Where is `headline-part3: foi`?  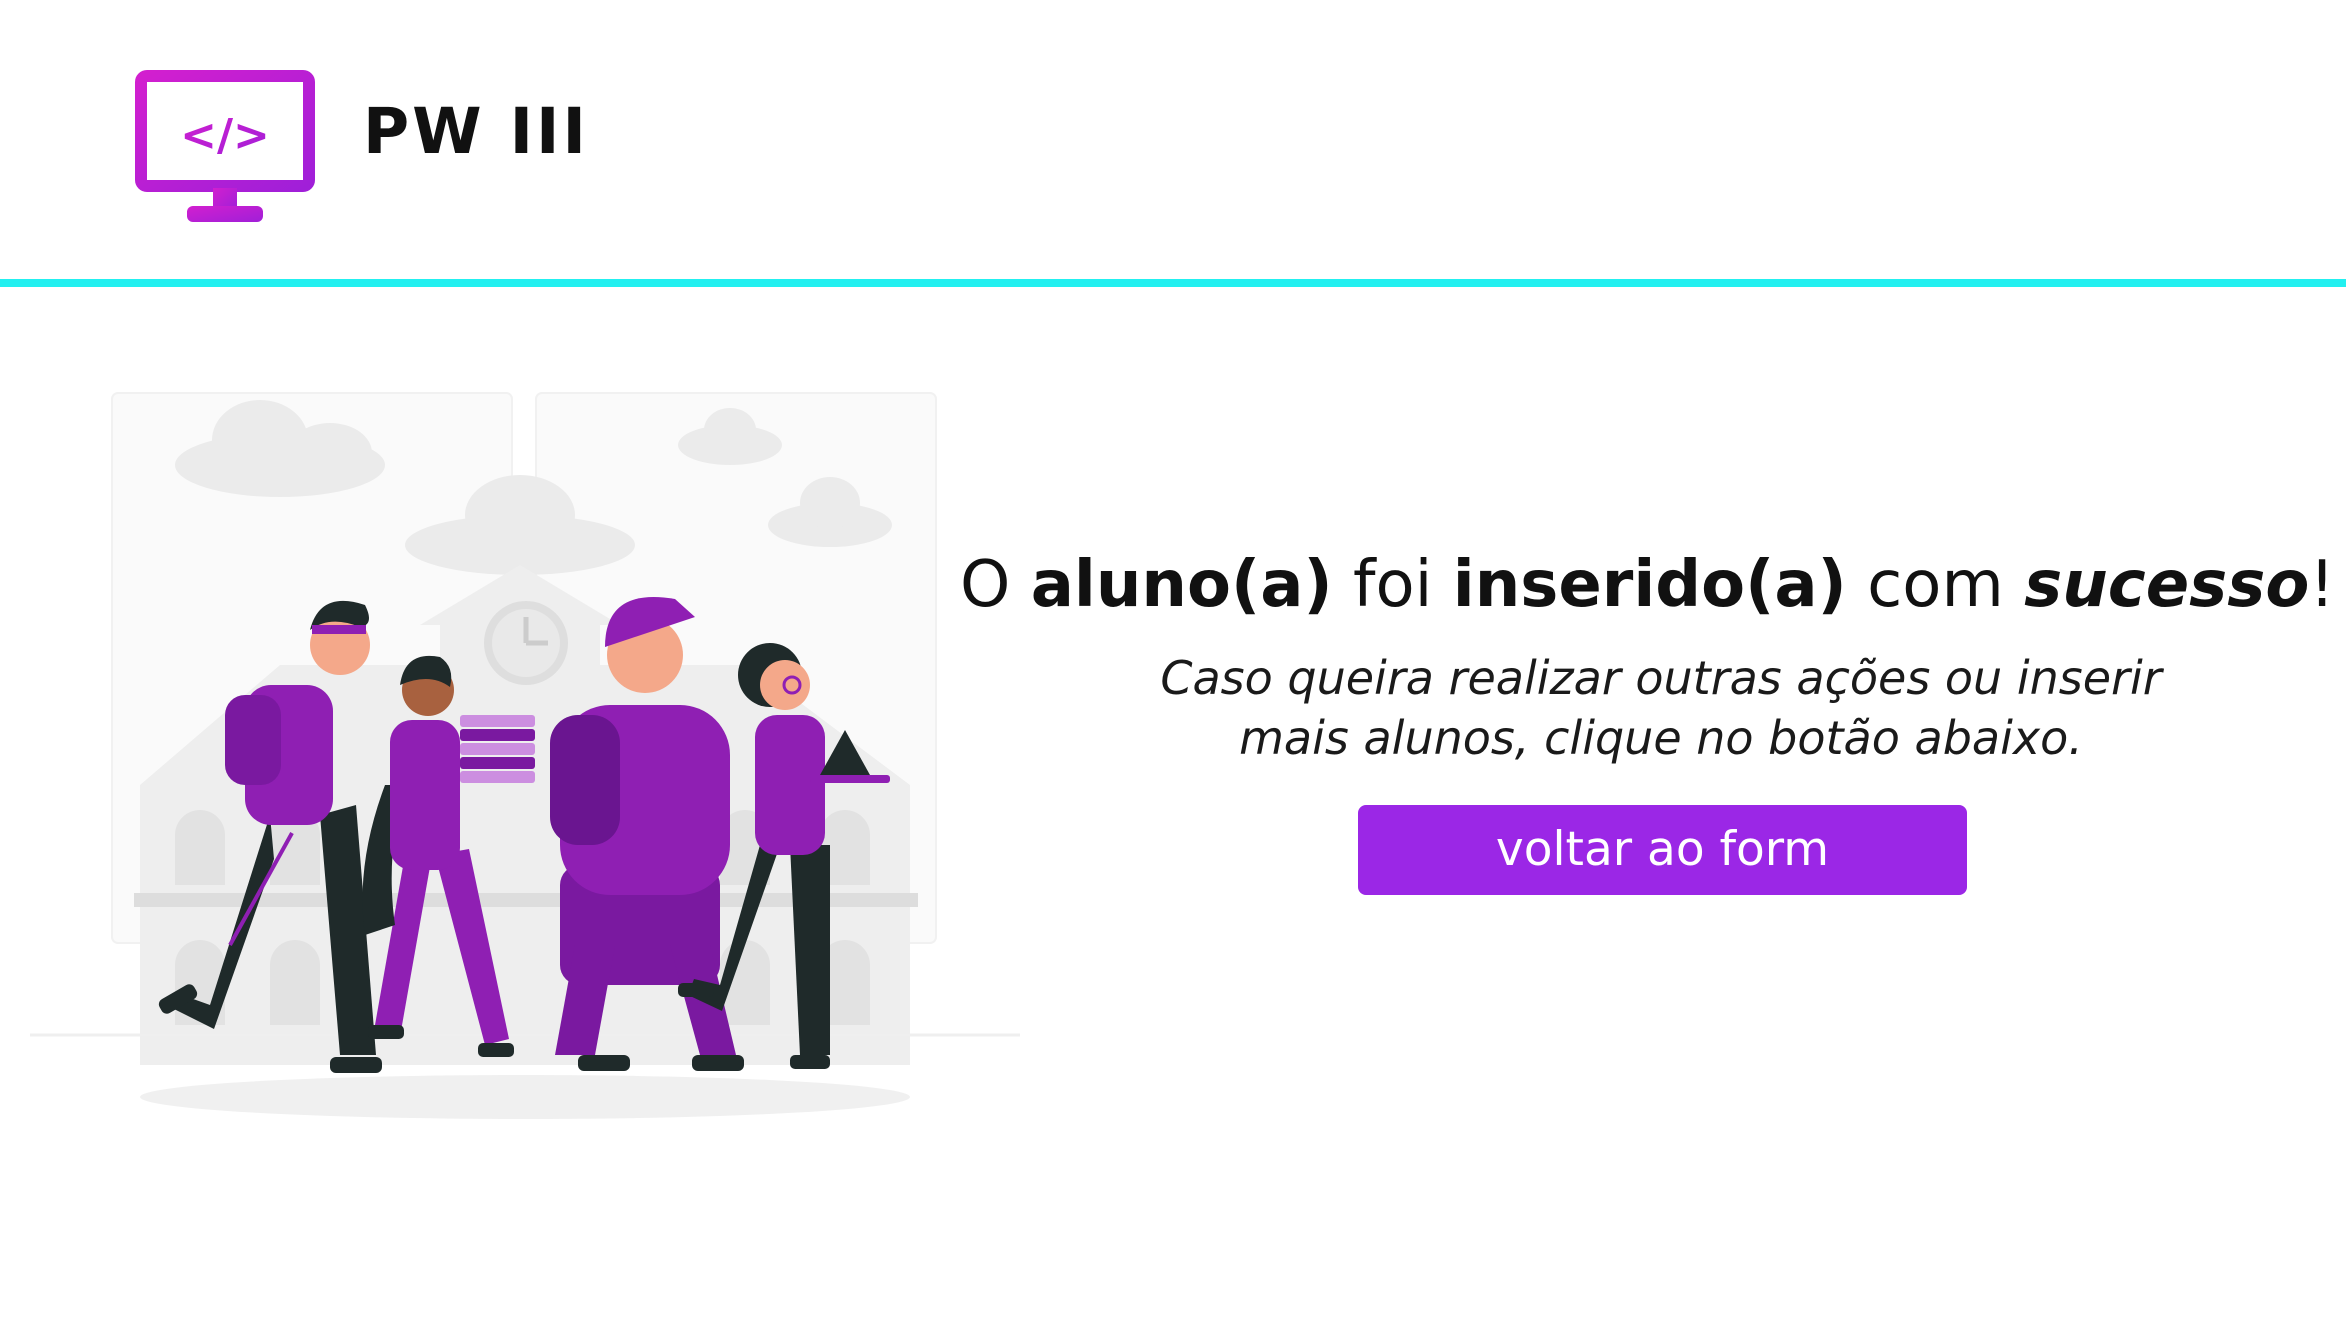 headline-part3: foi is located at coordinates (1392, 585).